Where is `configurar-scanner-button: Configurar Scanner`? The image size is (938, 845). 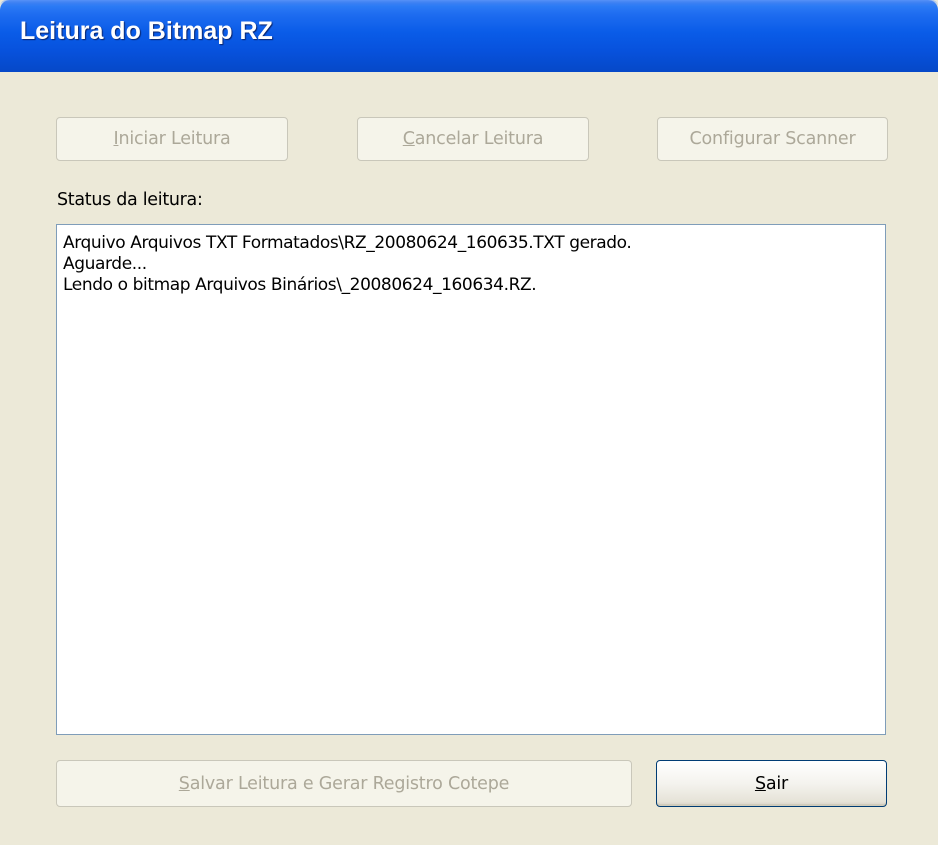 configurar-scanner-button: Configurar Scanner is located at coordinates (772, 139).